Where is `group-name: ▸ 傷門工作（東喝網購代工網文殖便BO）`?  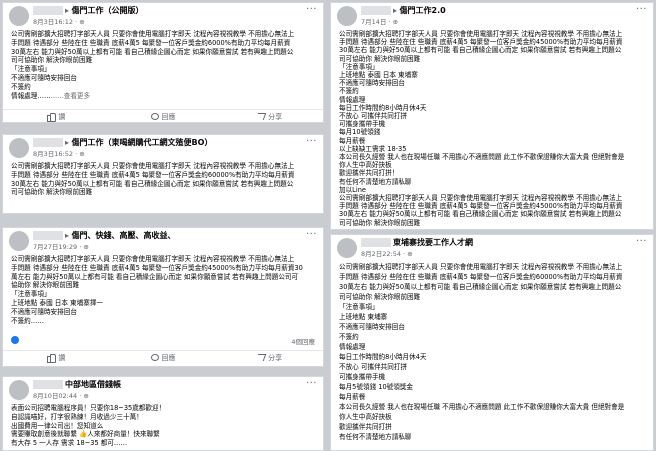 group-name: ▸ 傷門工作（東喝網購代工網文殖便BO） is located at coordinates (138, 142).